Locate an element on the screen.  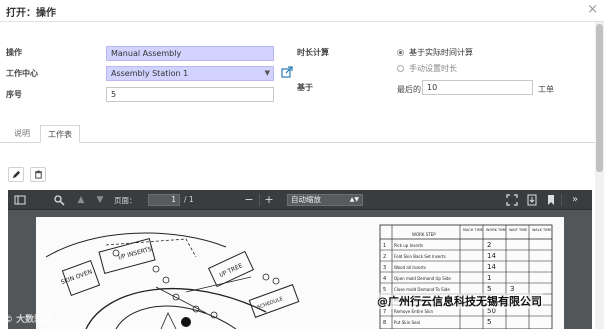
scrollbar-thumb is located at coordinates (599, 98).